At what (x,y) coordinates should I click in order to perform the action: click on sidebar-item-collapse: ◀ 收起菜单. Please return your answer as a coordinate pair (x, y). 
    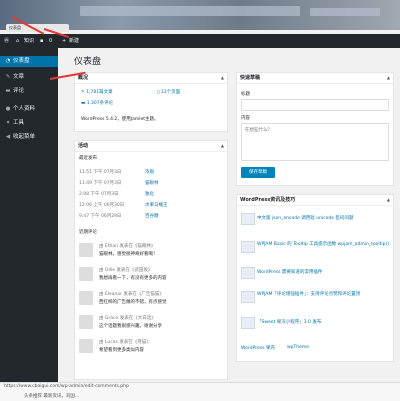
    Looking at the image, I should click on (29, 137).